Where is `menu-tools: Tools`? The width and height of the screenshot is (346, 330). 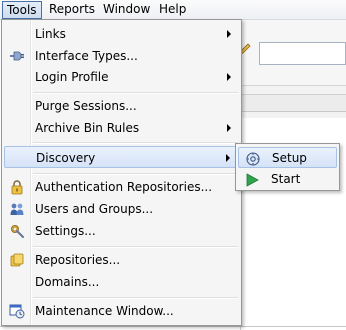 menu-tools: Tools is located at coordinates (22, 10).